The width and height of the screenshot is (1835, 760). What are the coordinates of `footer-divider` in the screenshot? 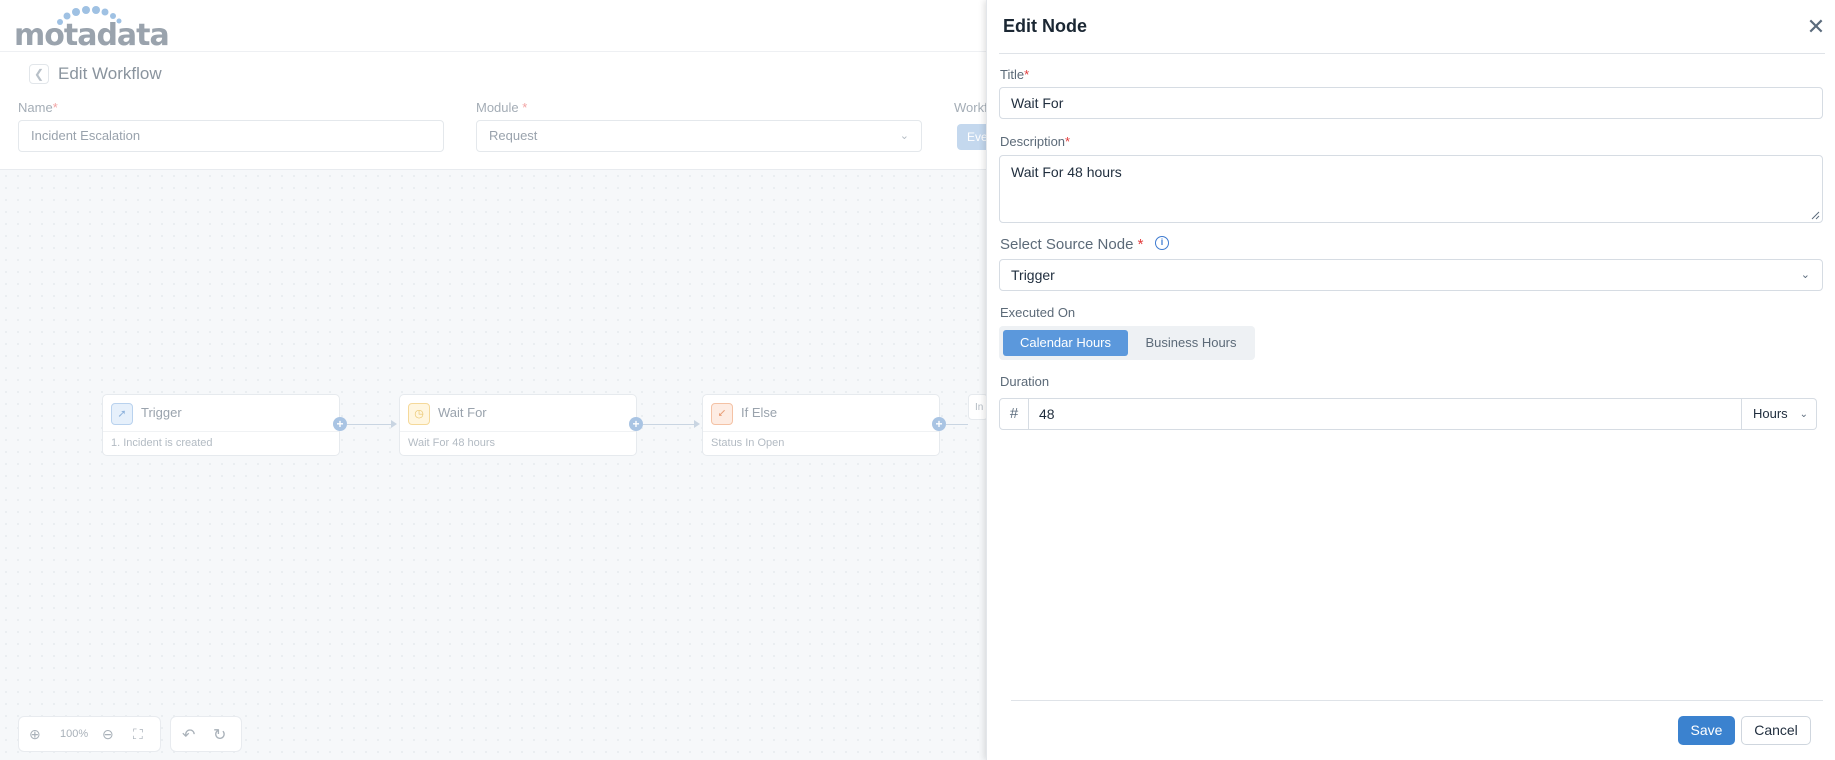 It's located at (1417, 700).